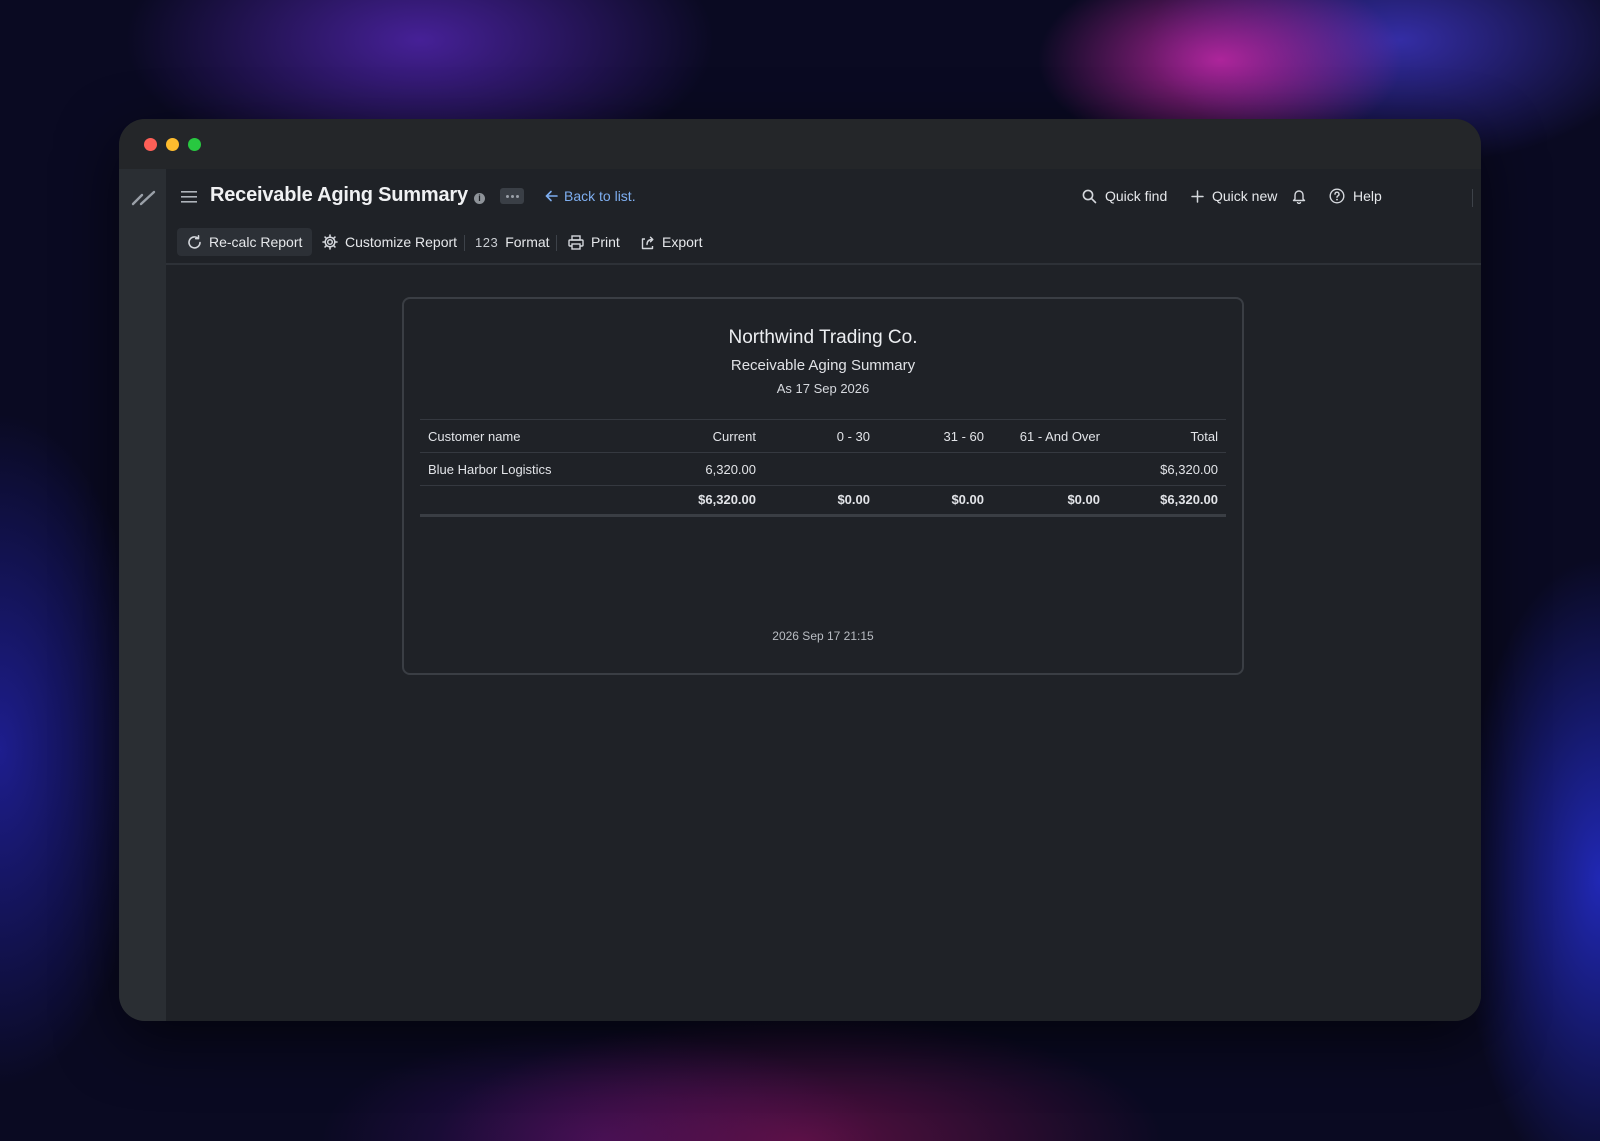 The height and width of the screenshot is (1141, 1600). What do you see at coordinates (1367, 196) in the screenshot?
I see `help-label: Help` at bounding box center [1367, 196].